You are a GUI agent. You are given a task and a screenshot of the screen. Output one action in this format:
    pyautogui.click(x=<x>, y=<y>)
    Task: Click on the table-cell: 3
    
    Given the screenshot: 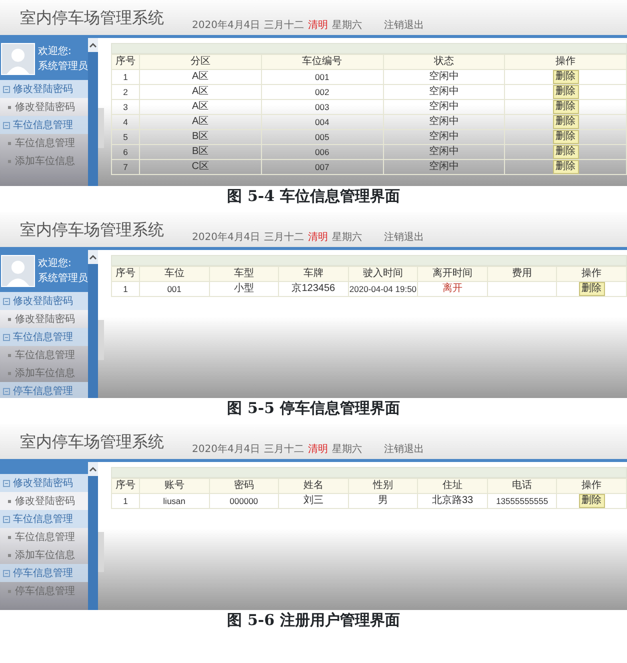 What is the action you would take?
    pyautogui.click(x=126, y=107)
    